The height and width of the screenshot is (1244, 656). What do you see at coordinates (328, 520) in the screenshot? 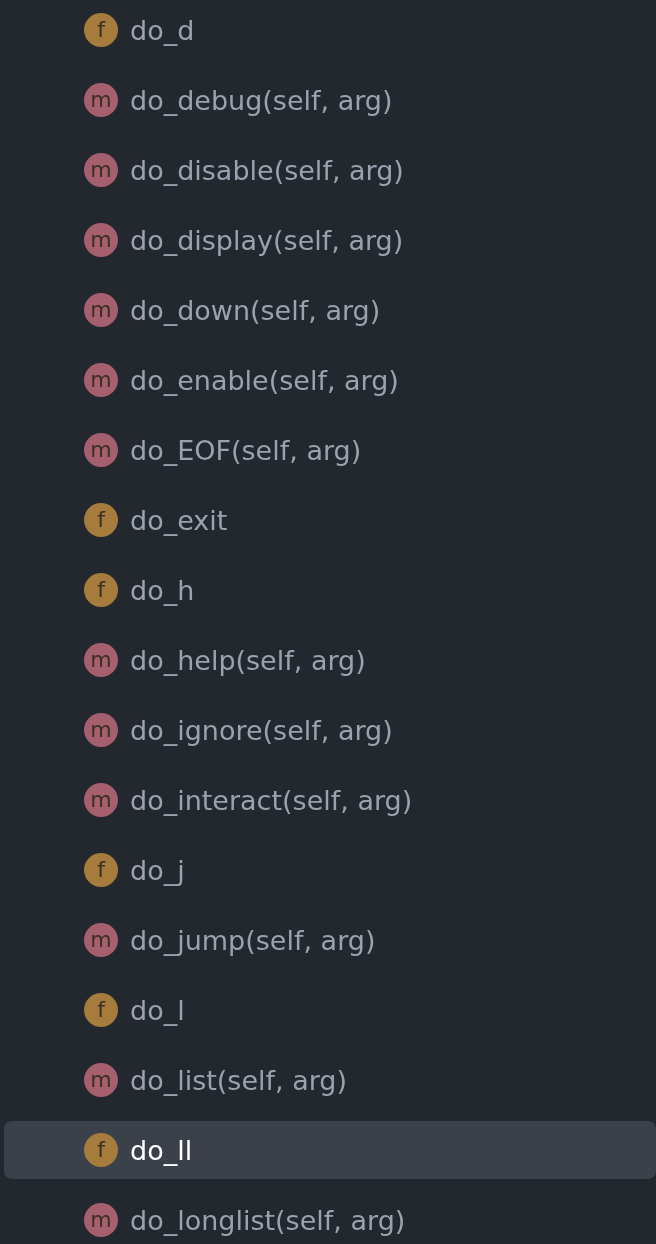
I see `list-item: f do_exit` at bounding box center [328, 520].